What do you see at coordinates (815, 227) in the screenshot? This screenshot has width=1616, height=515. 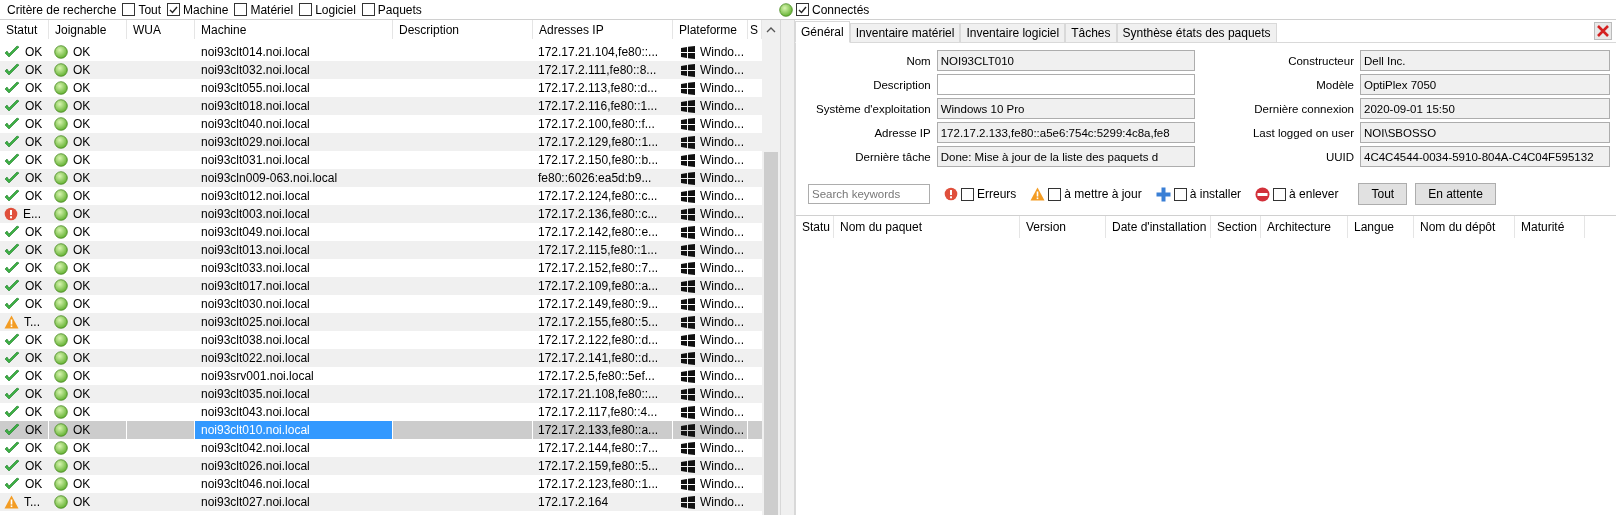 I see `column-header: Statu` at bounding box center [815, 227].